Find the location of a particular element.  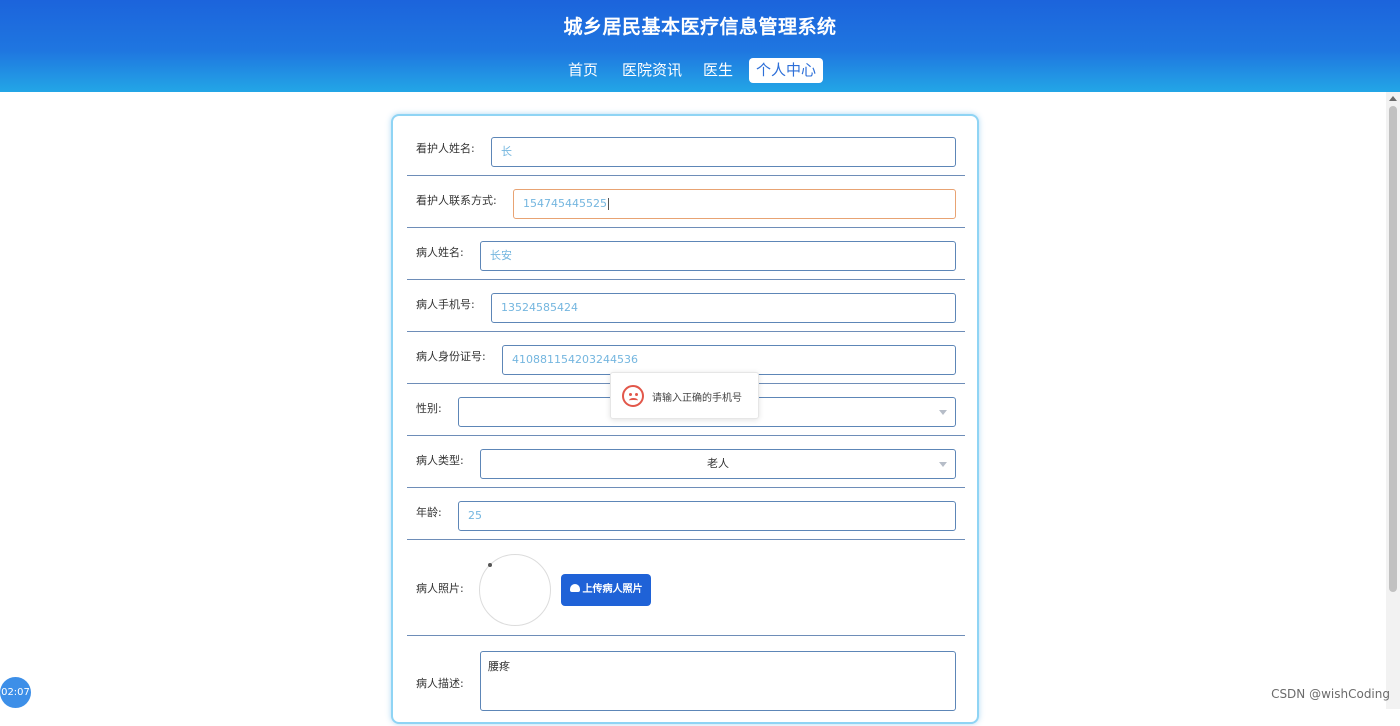

form-row-patient-description: 病人描述: 腰疼 is located at coordinates (686, 681).